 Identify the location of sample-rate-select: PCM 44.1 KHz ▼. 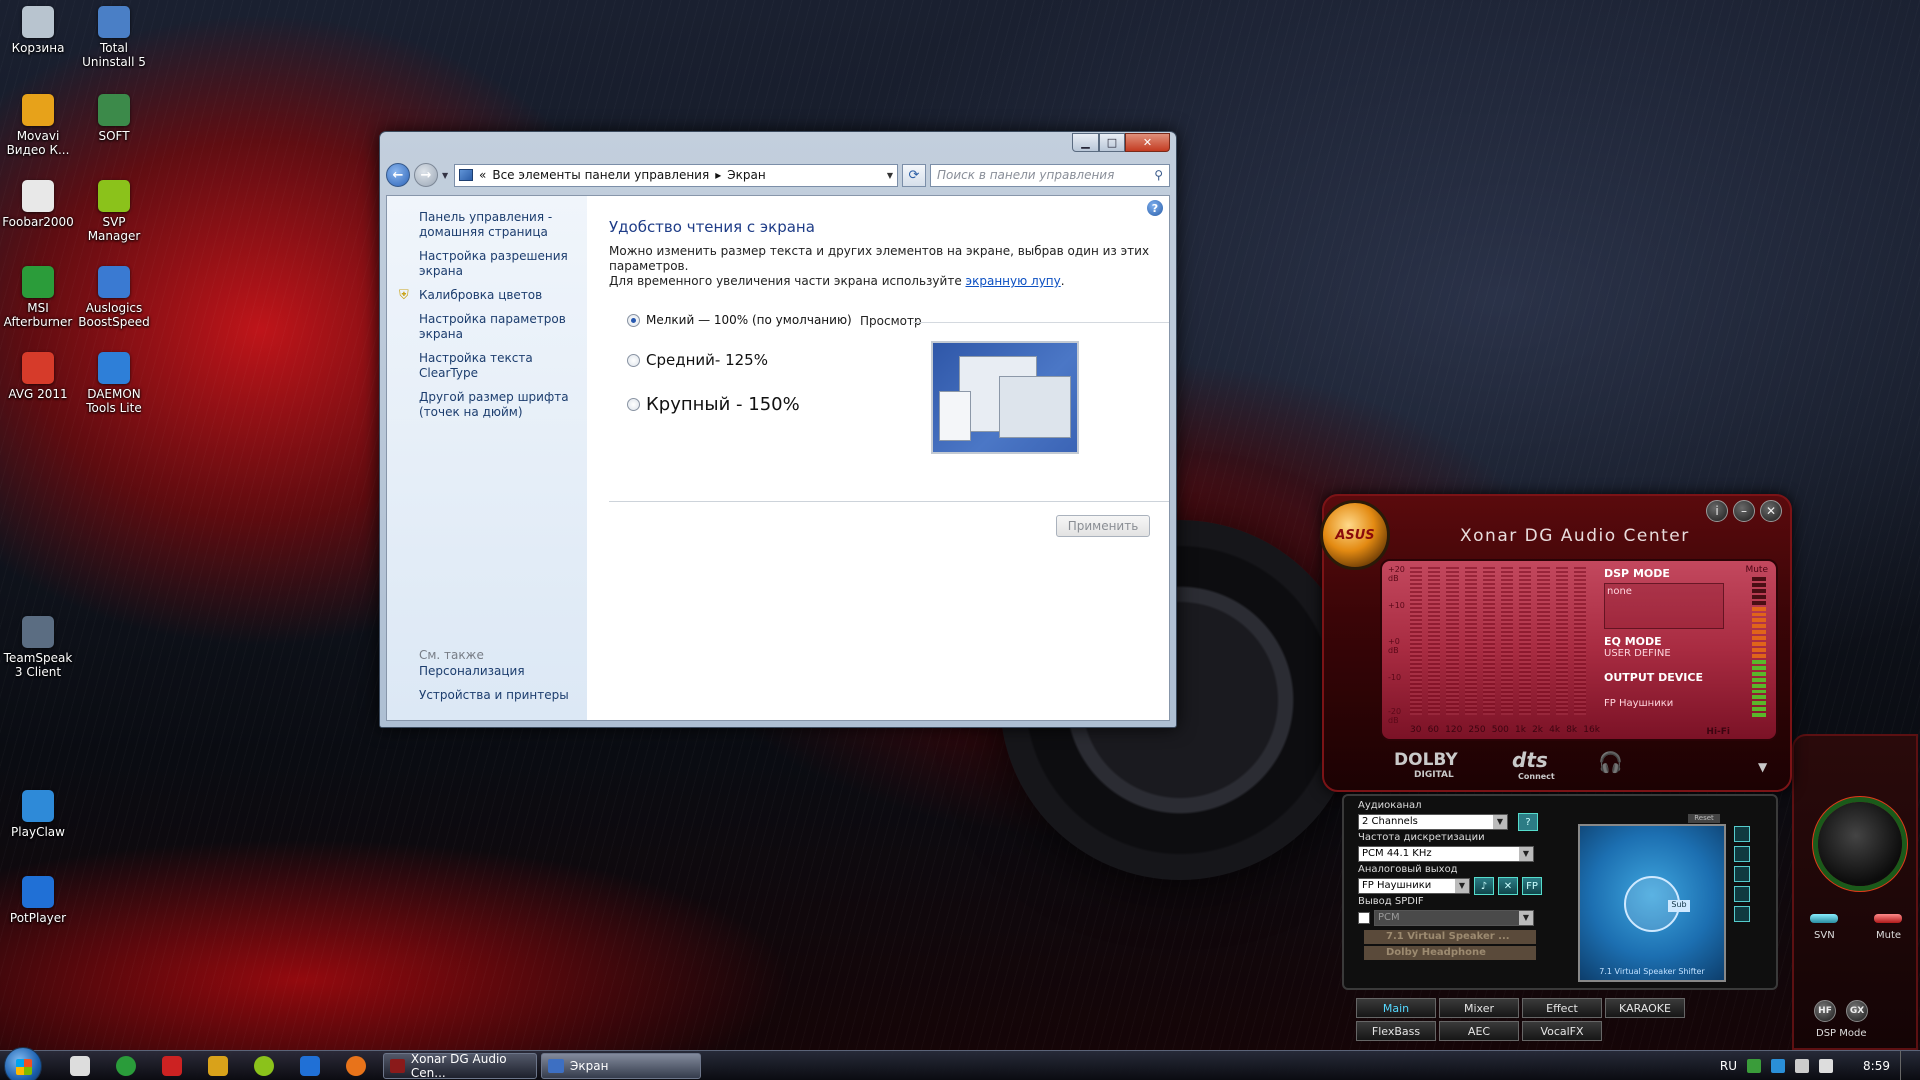
(1446, 854).